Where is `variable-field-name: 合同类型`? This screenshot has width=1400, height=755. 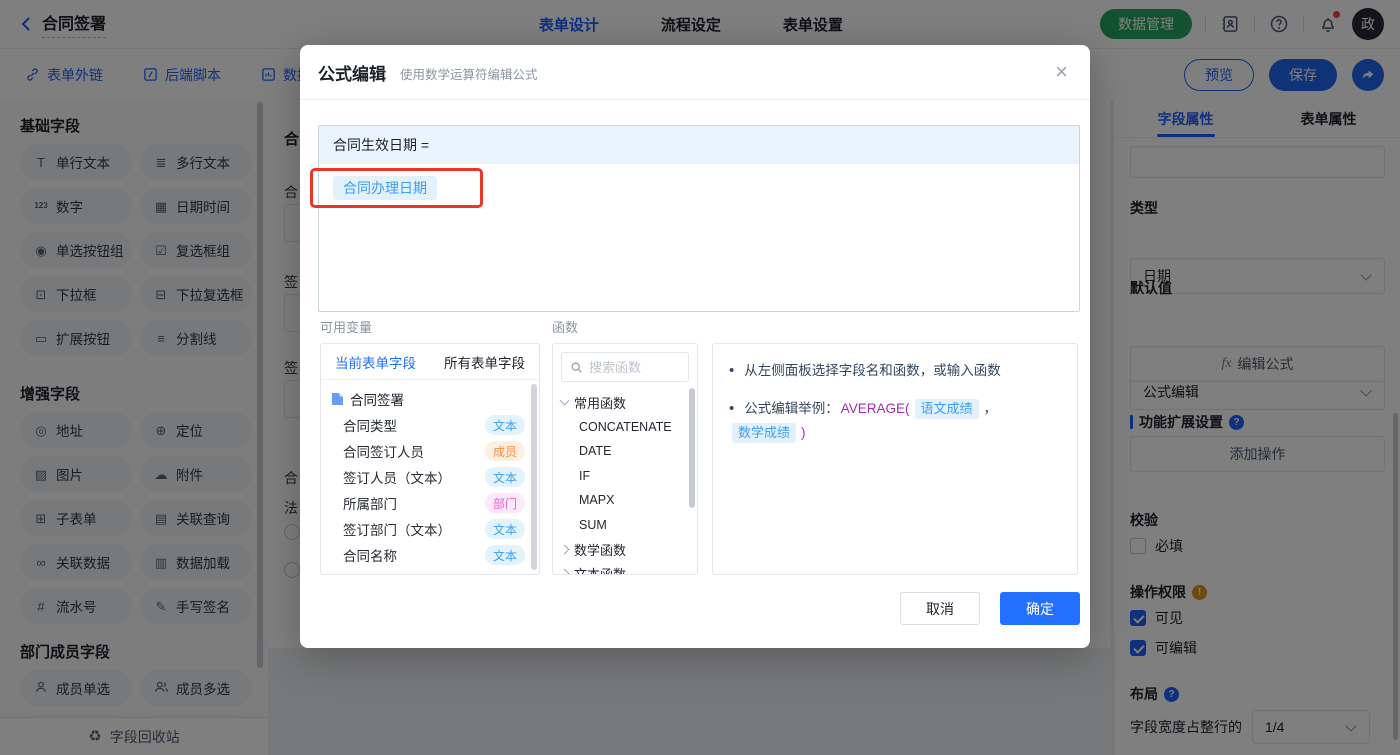
variable-field-name: 合同类型 is located at coordinates (370, 426).